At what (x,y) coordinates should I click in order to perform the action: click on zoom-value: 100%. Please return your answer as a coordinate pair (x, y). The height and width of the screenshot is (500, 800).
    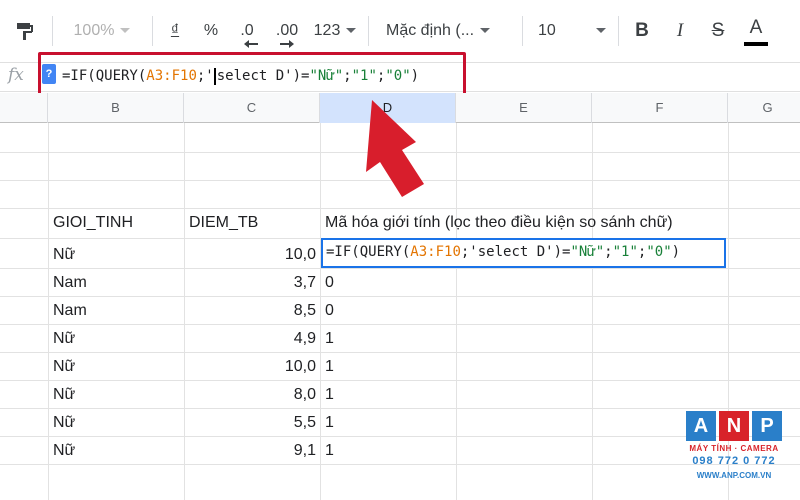
    Looking at the image, I should click on (94, 30).